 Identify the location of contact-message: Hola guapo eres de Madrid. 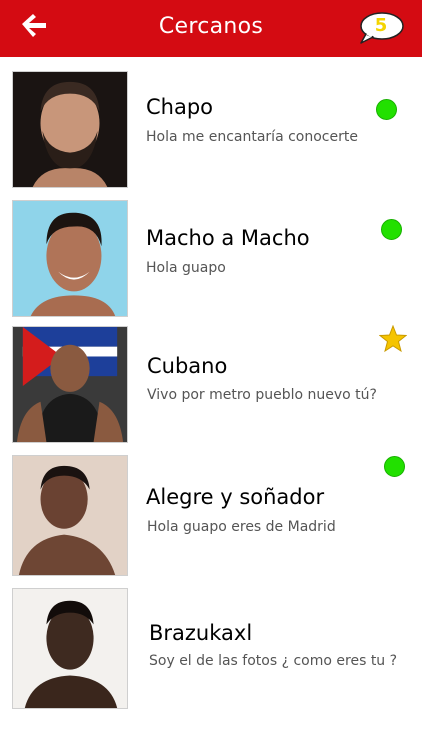
(241, 527).